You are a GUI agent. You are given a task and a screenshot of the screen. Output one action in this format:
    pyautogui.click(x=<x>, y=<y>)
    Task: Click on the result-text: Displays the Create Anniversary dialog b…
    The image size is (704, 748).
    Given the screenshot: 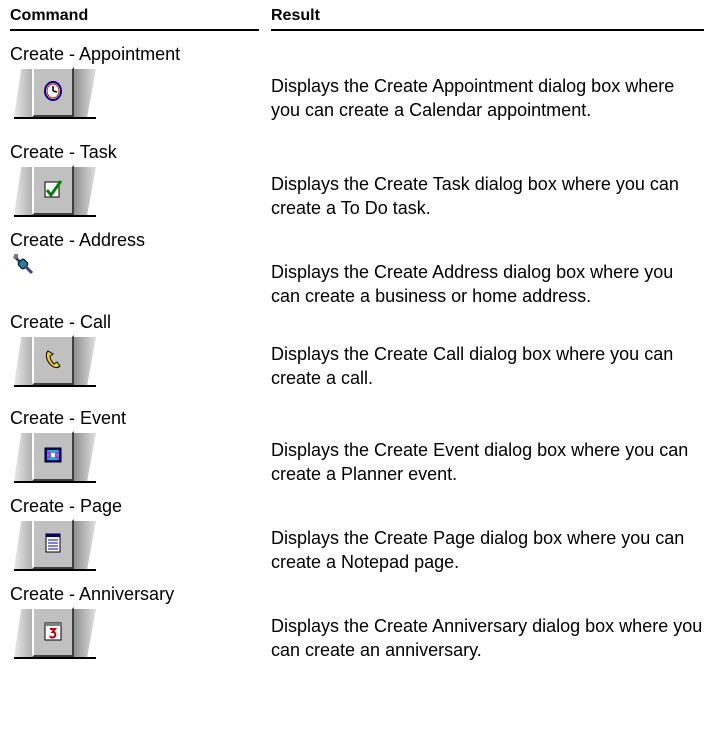 What is the action you would take?
    pyautogui.click(x=487, y=638)
    